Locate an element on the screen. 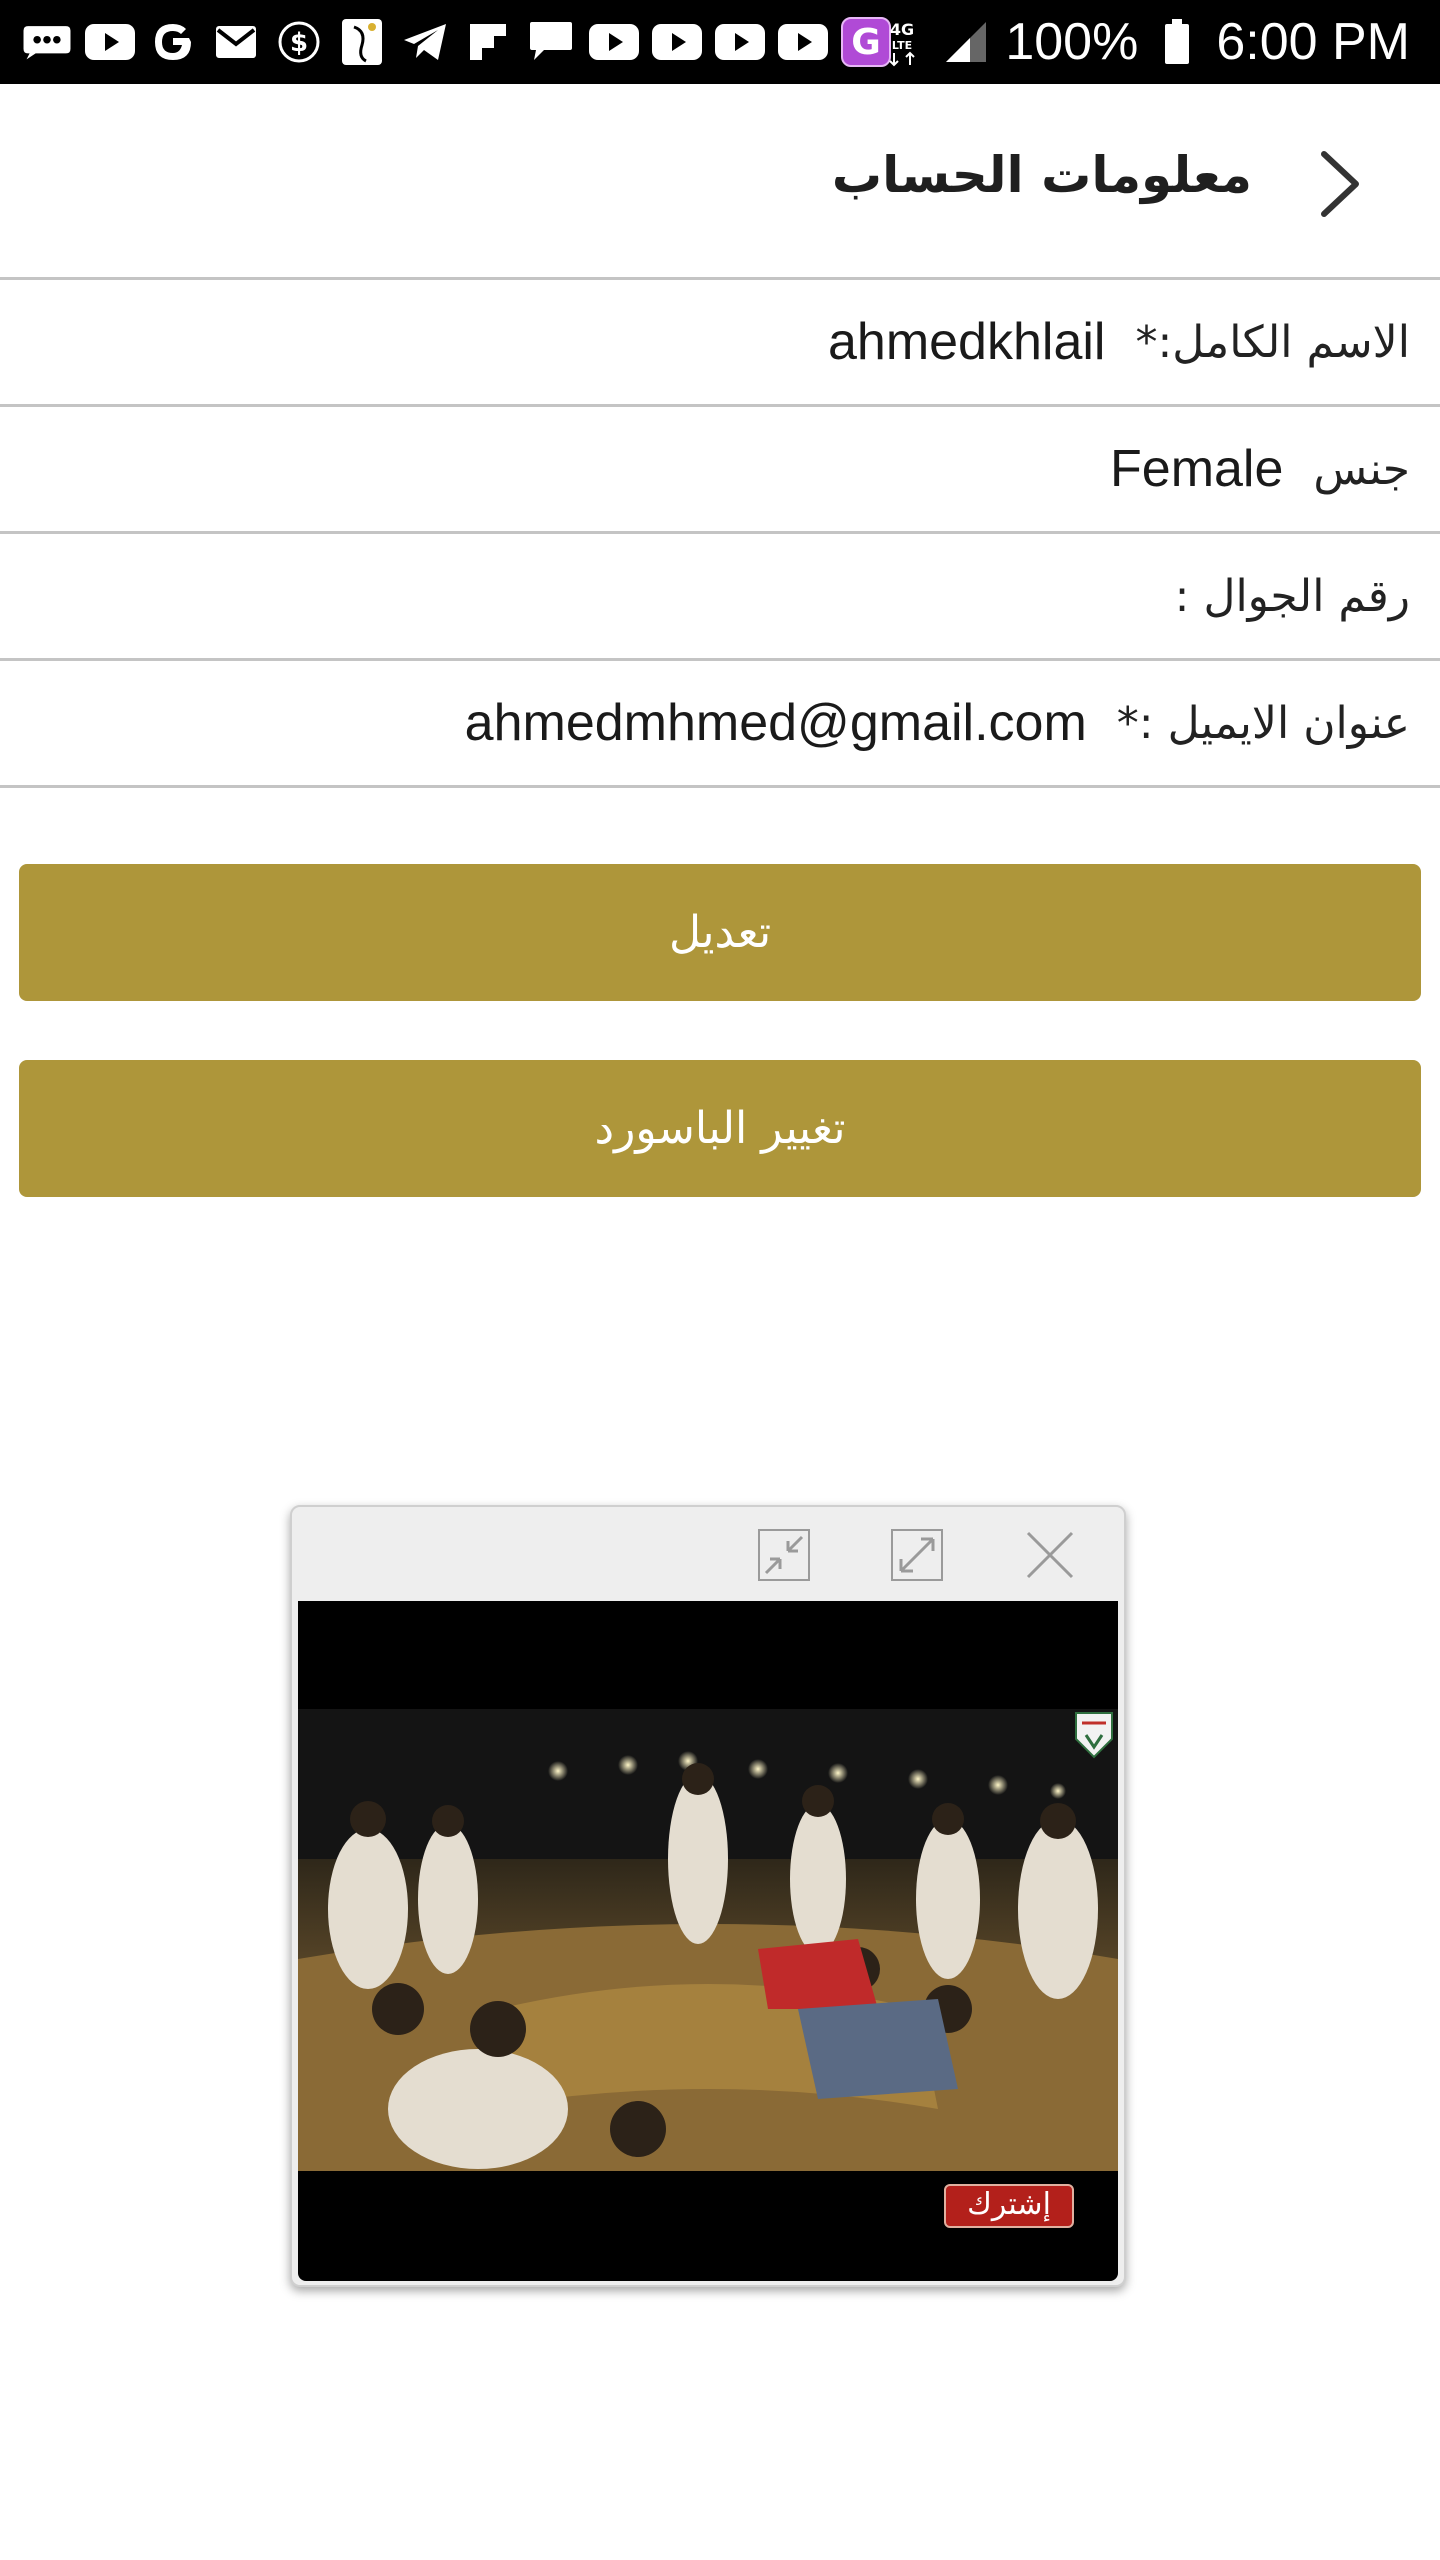 The width and height of the screenshot is (1440, 2560). sms-icon is located at coordinates (47, 42).